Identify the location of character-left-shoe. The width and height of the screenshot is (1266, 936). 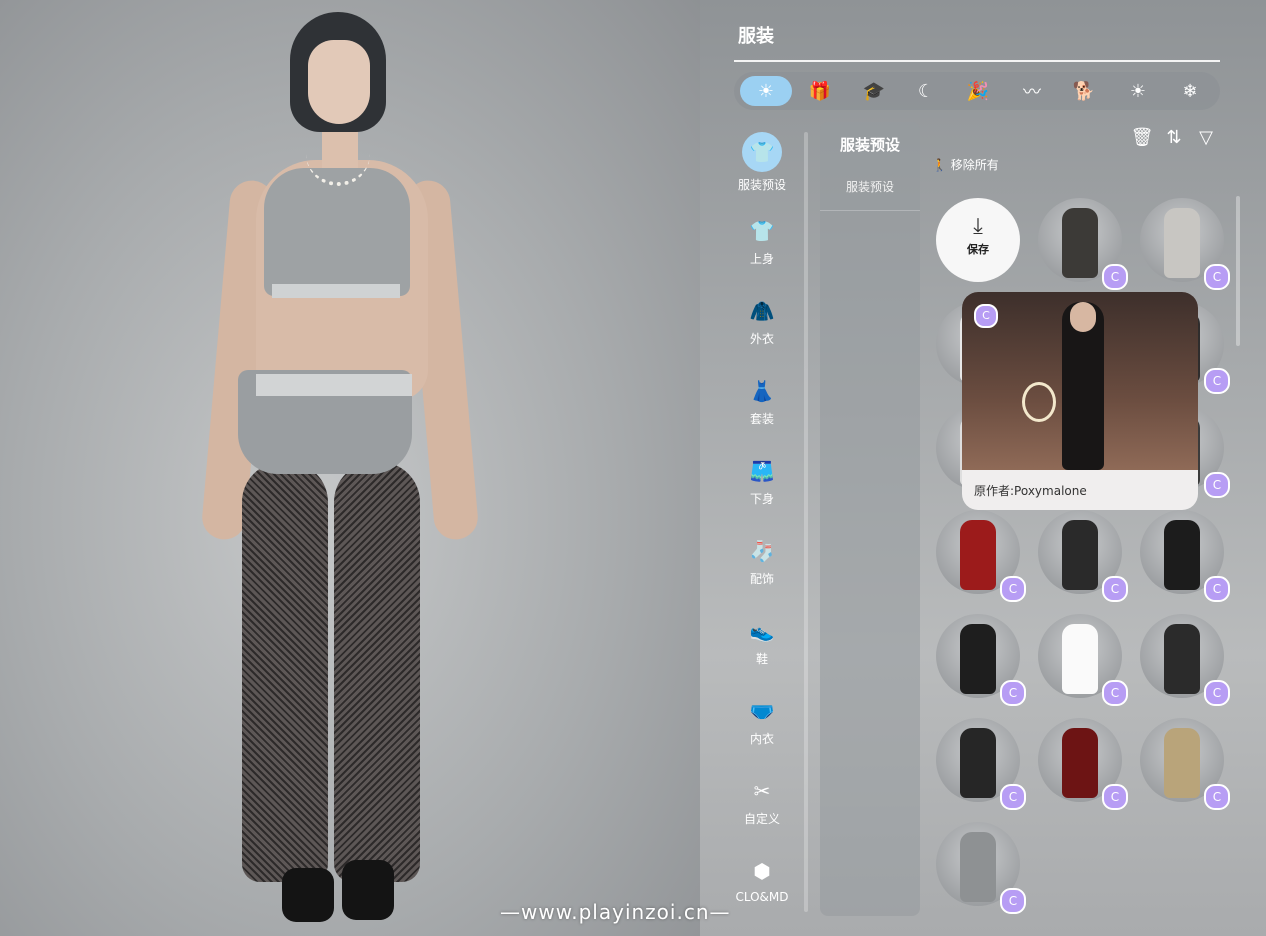
(308, 895).